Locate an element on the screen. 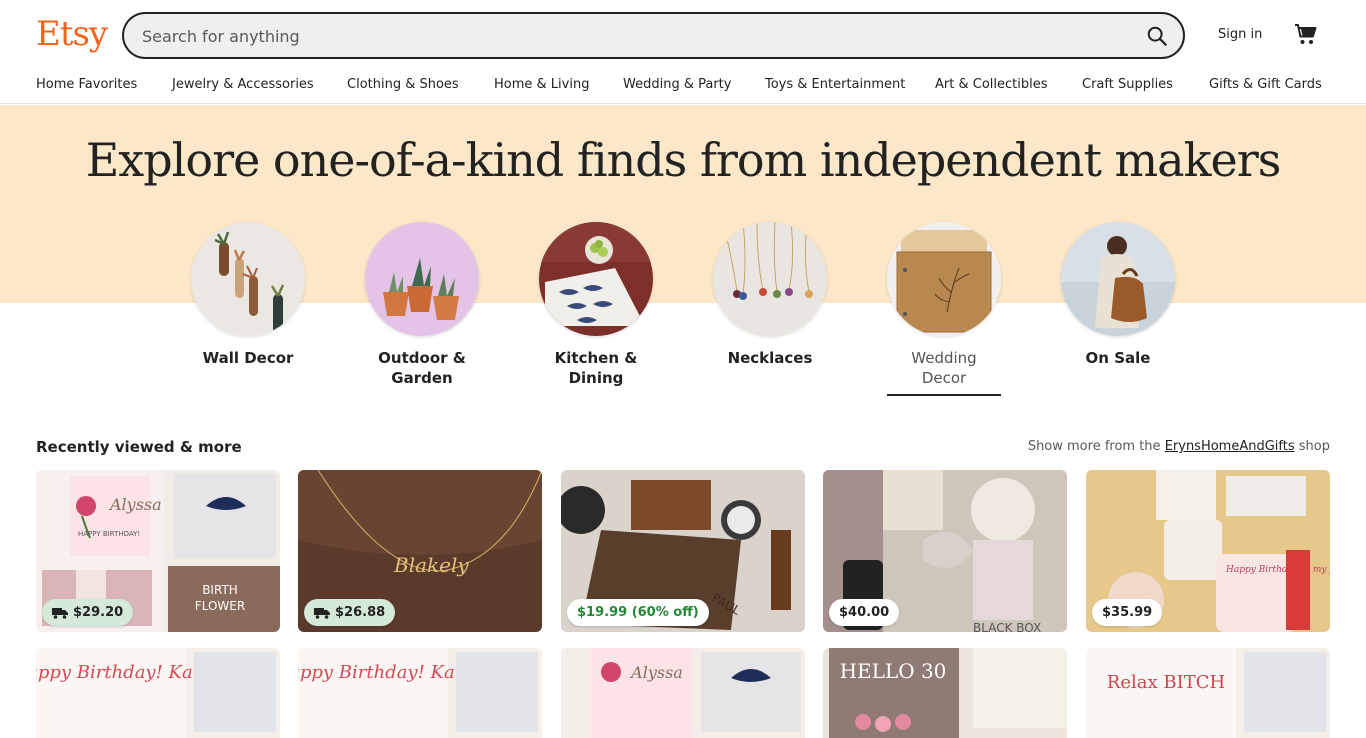 The image size is (1366, 738). category-label: On Sale is located at coordinates (1118, 358).